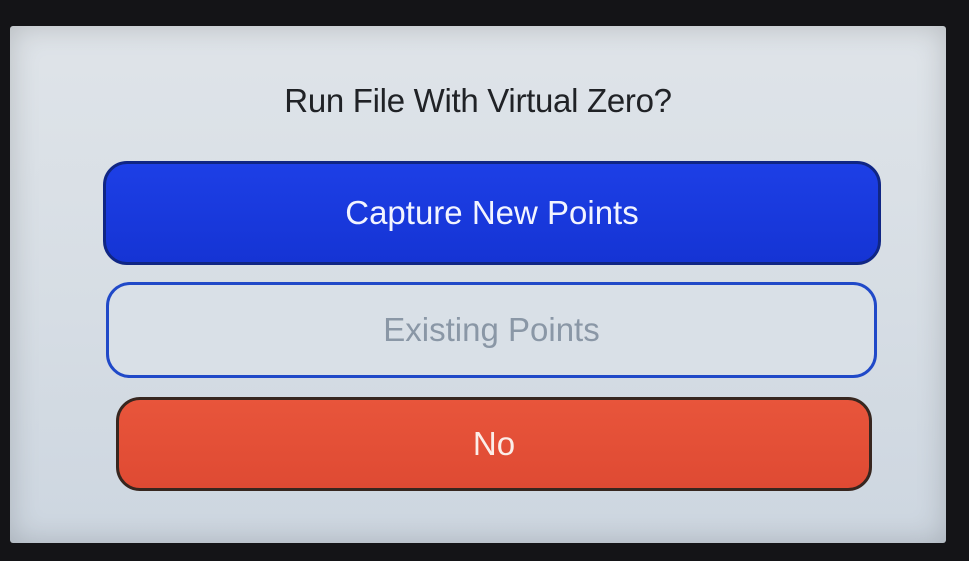  I want to click on existing-points-label: Existing Points, so click(491, 329).